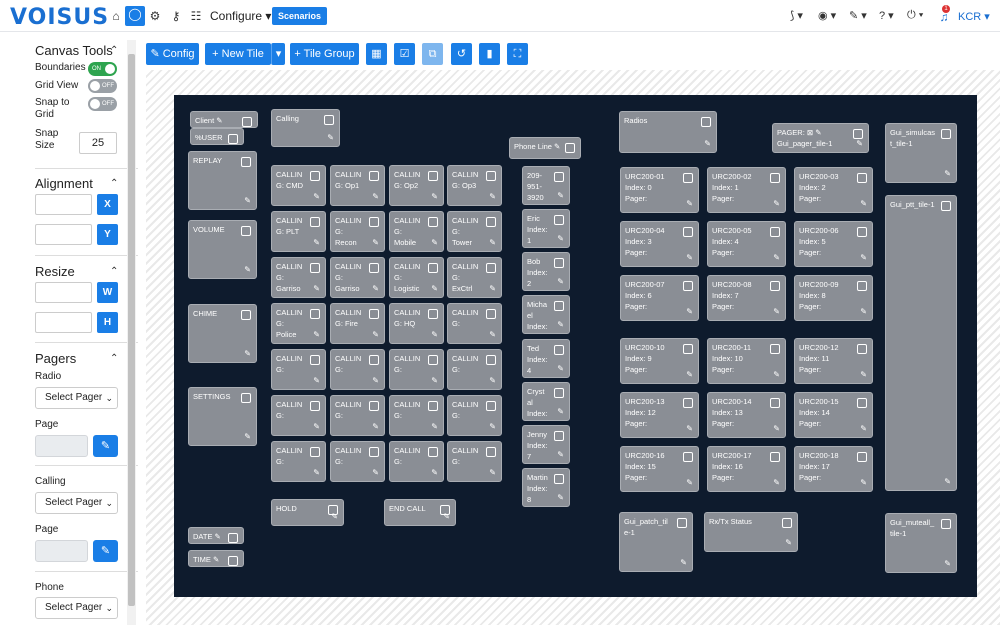 The image size is (1000, 633). Describe the element at coordinates (915, 15) in the screenshot. I see `power-menu: ⏻ ▾` at that location.